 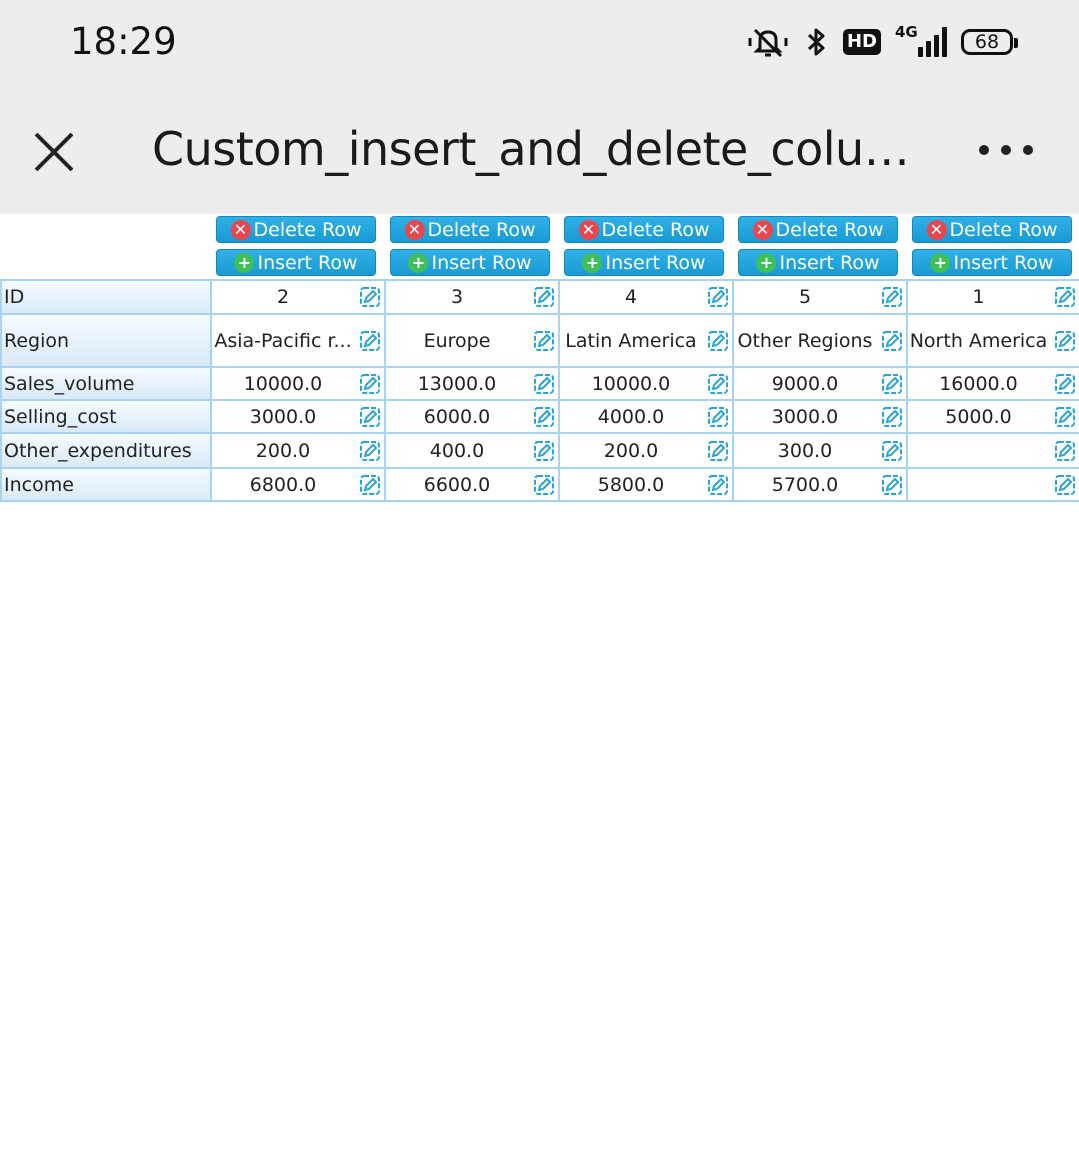 I want to click on more-options-button, so click(x=1006, y=150).